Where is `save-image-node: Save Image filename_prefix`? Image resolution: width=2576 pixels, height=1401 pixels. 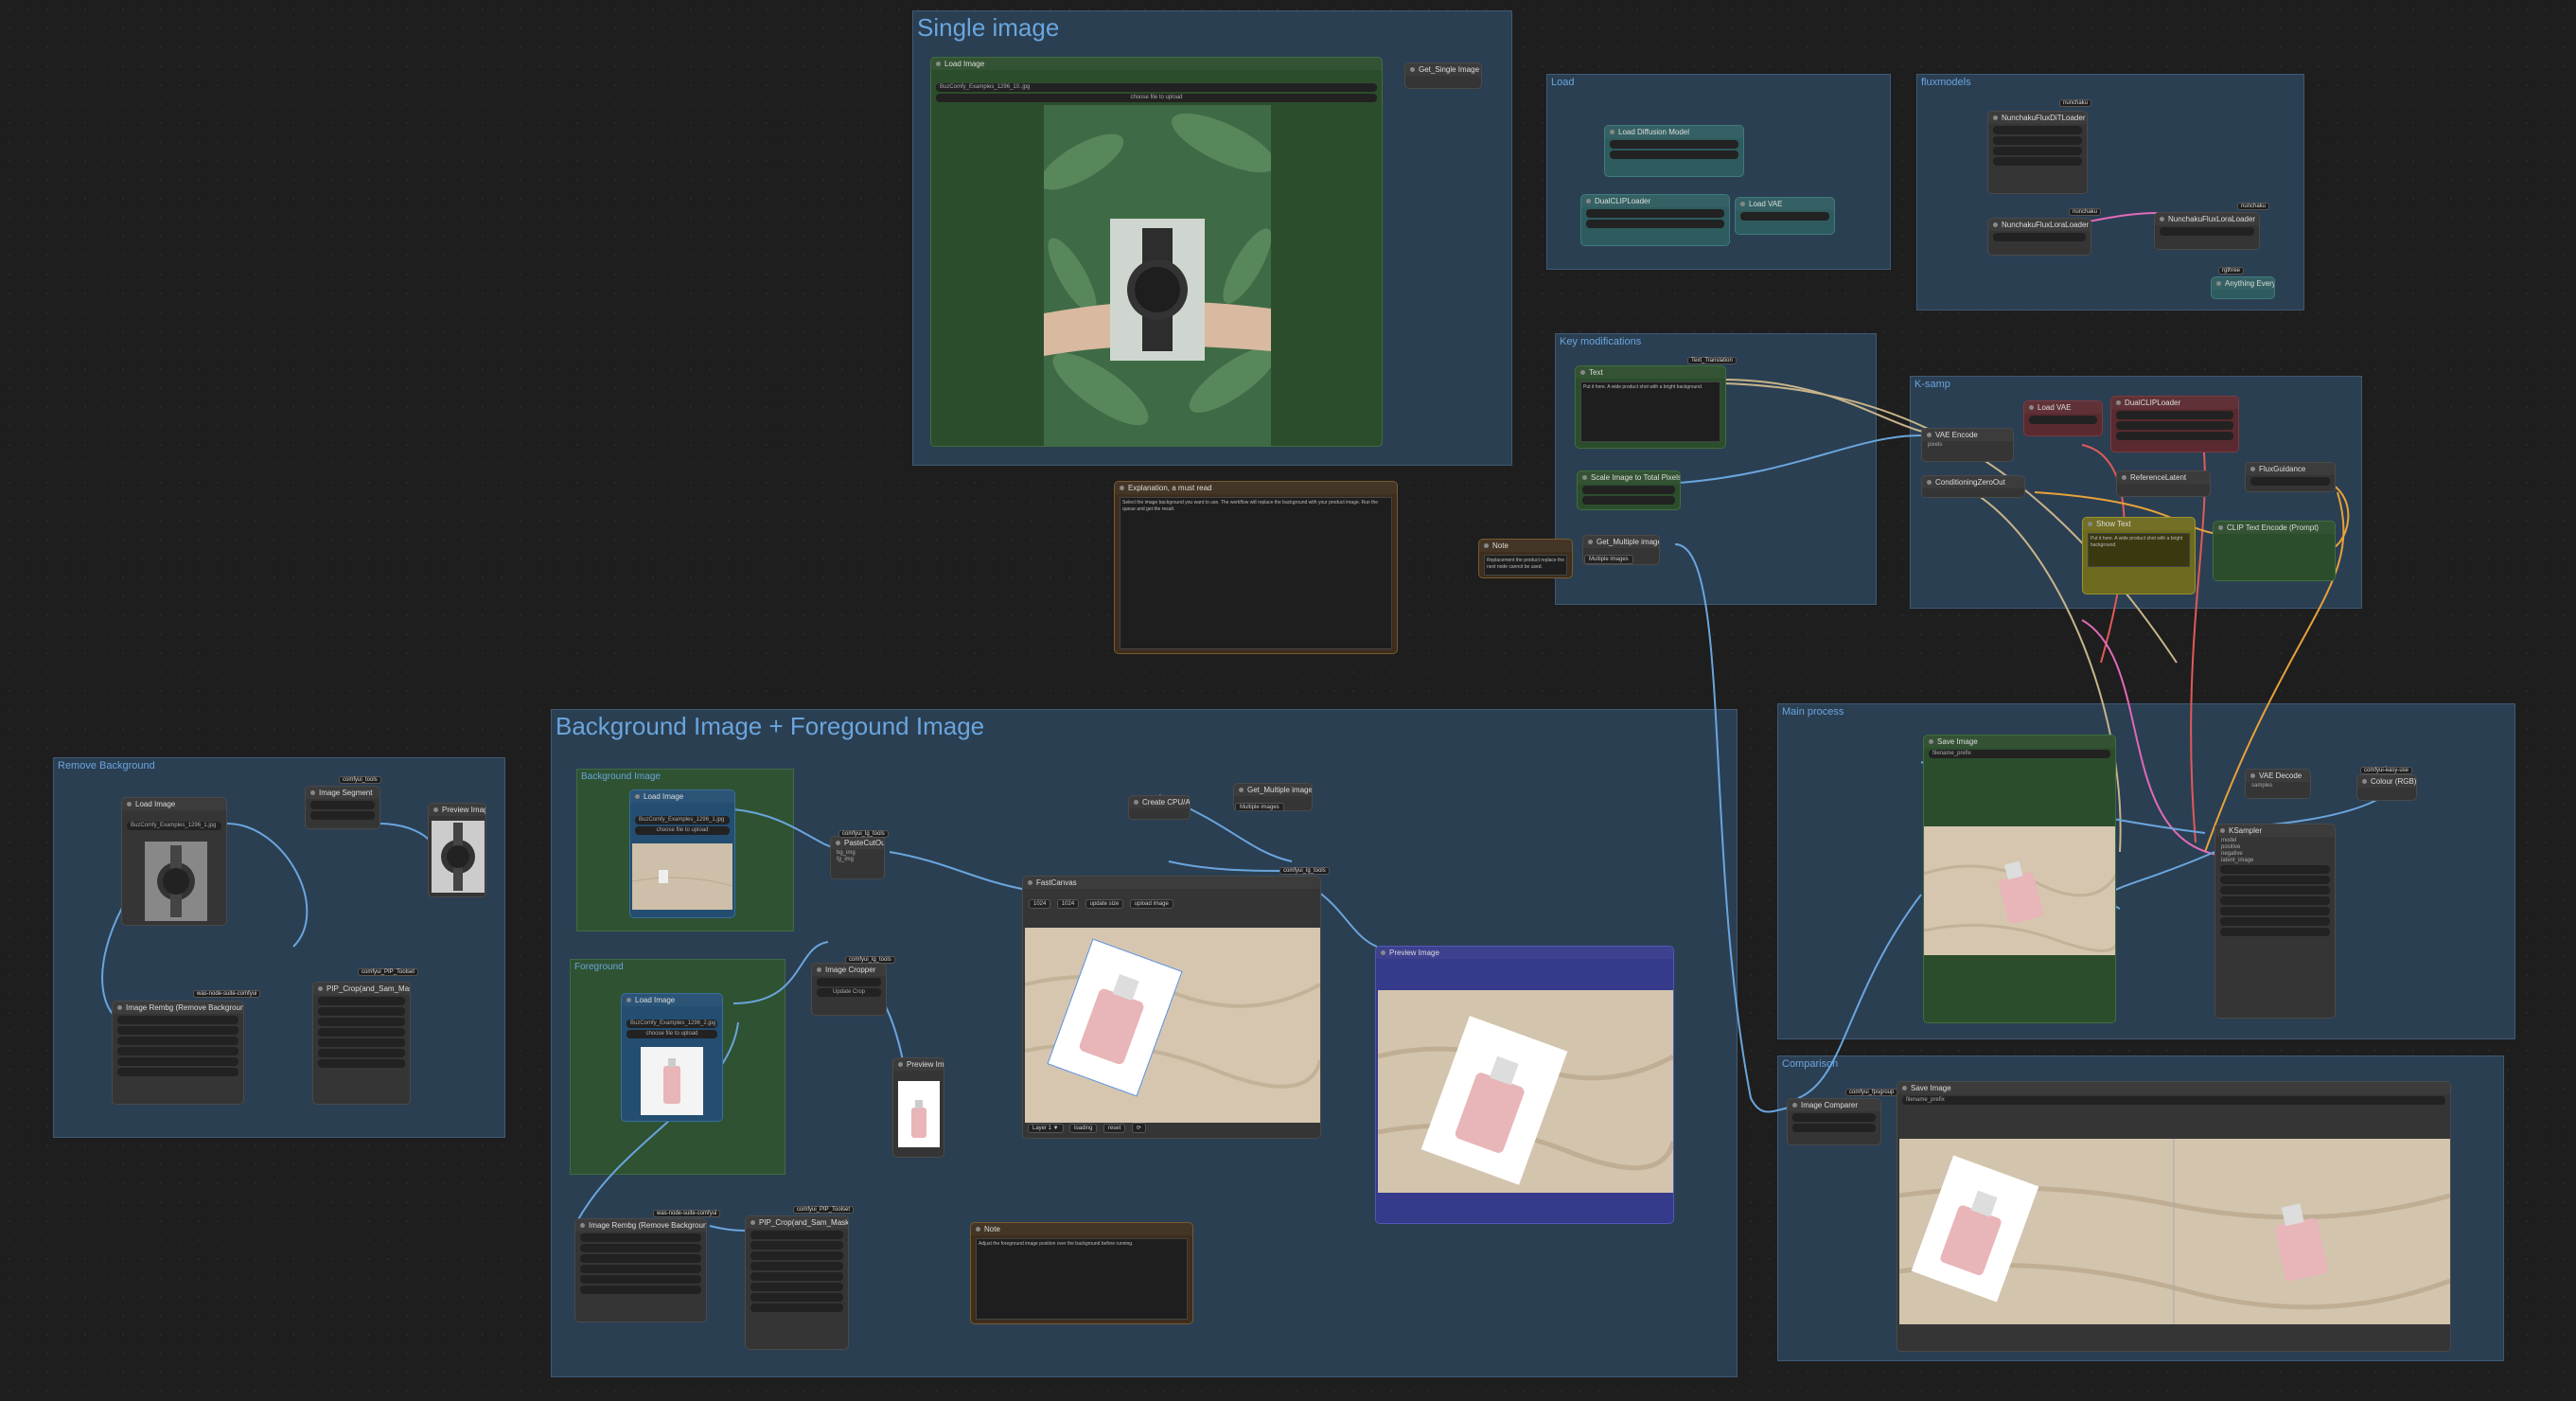
save-image-node: Save Image filename_prefix is located at coordinates (2019, 879).